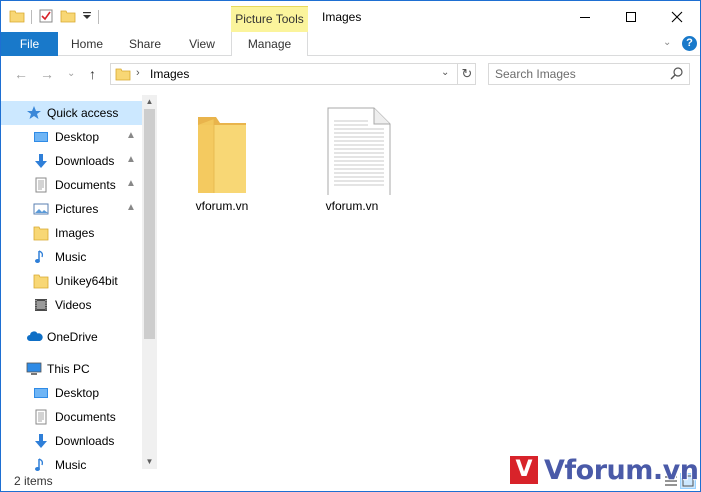 This screenshot has height=492, width=701. Describe the element at coordinates (222, 159) in the screenshot. I see `file-item-folder: vforum.vn` at that location.